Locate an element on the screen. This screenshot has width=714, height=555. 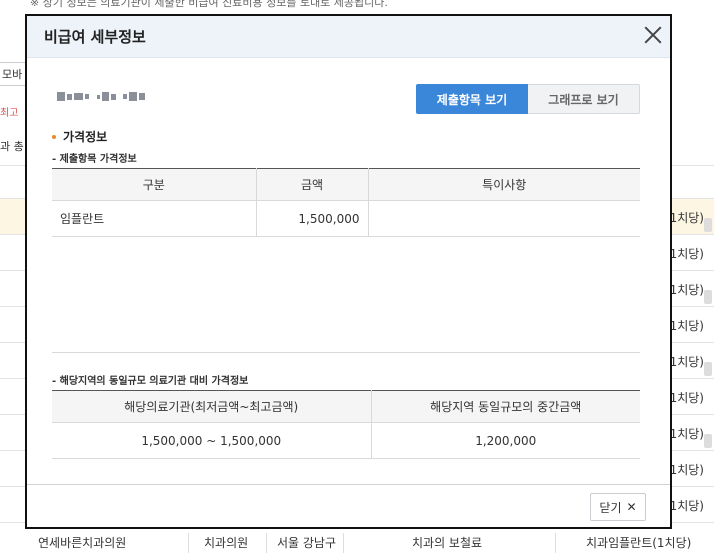
view-tabs: 제출항목 보기 그래프로 보기 is located at coordinates (528, 99).